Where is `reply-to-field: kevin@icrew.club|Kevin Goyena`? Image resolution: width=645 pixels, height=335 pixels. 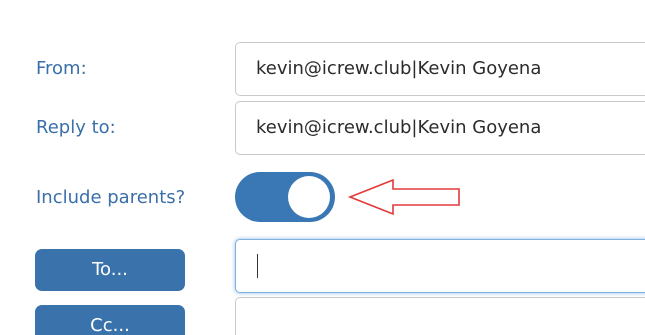
reply-to-field: kevin@icrew.club|Kevin Goyena is located at coordinates (440, 128).